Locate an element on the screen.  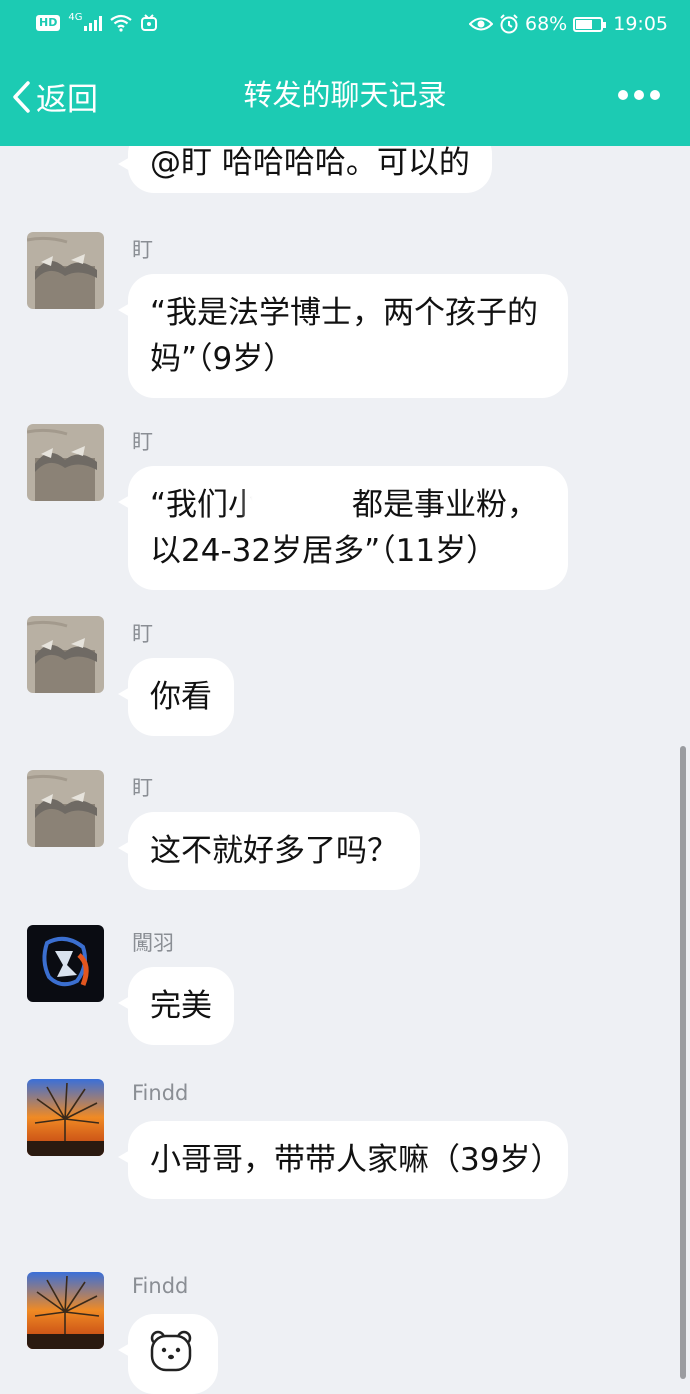
message-bubble: 完美 is located at coordinates (176, 1006).